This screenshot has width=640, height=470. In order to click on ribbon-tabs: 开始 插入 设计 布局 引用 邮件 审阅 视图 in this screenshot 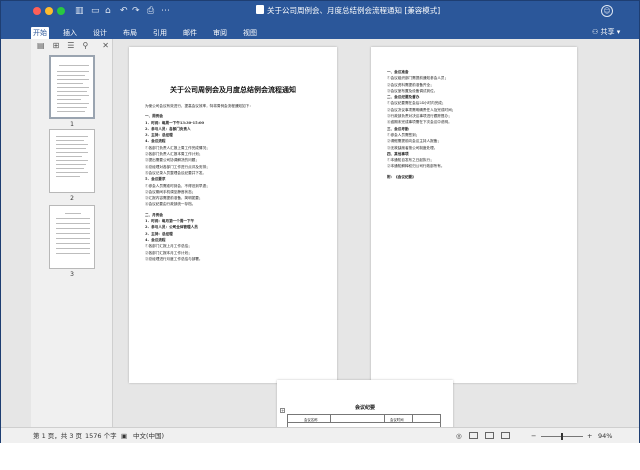, I will do `click(151, 33)`.